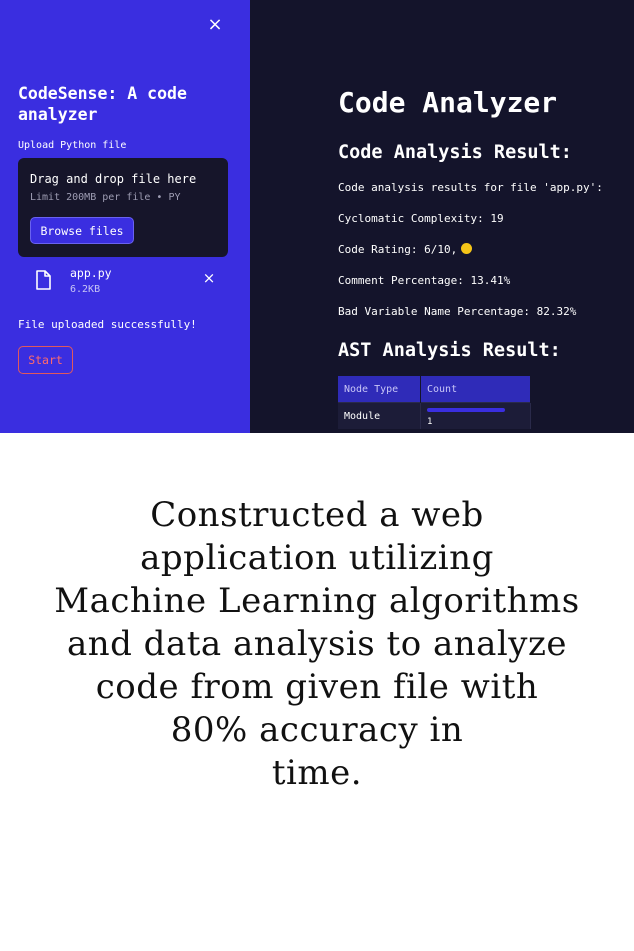  I want to click on uploaded-file-item: app.py 6.2KB ×, so click(123, 282).